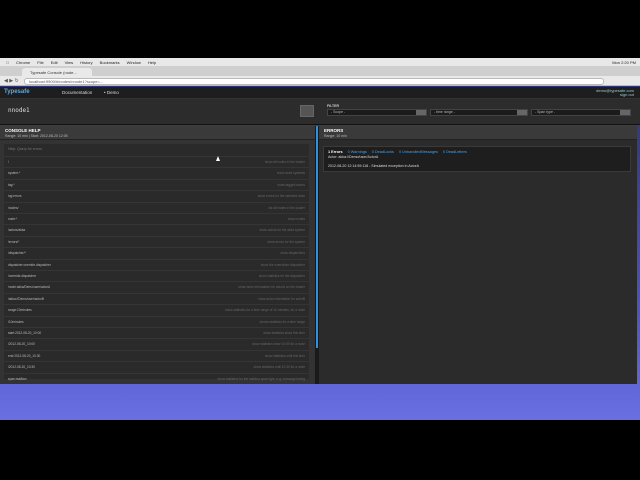 This screenshot has height=480, width=640. Describe the element at coordinates (522, 112) in the screenshot. I see `chevron-down-icon` at that location.